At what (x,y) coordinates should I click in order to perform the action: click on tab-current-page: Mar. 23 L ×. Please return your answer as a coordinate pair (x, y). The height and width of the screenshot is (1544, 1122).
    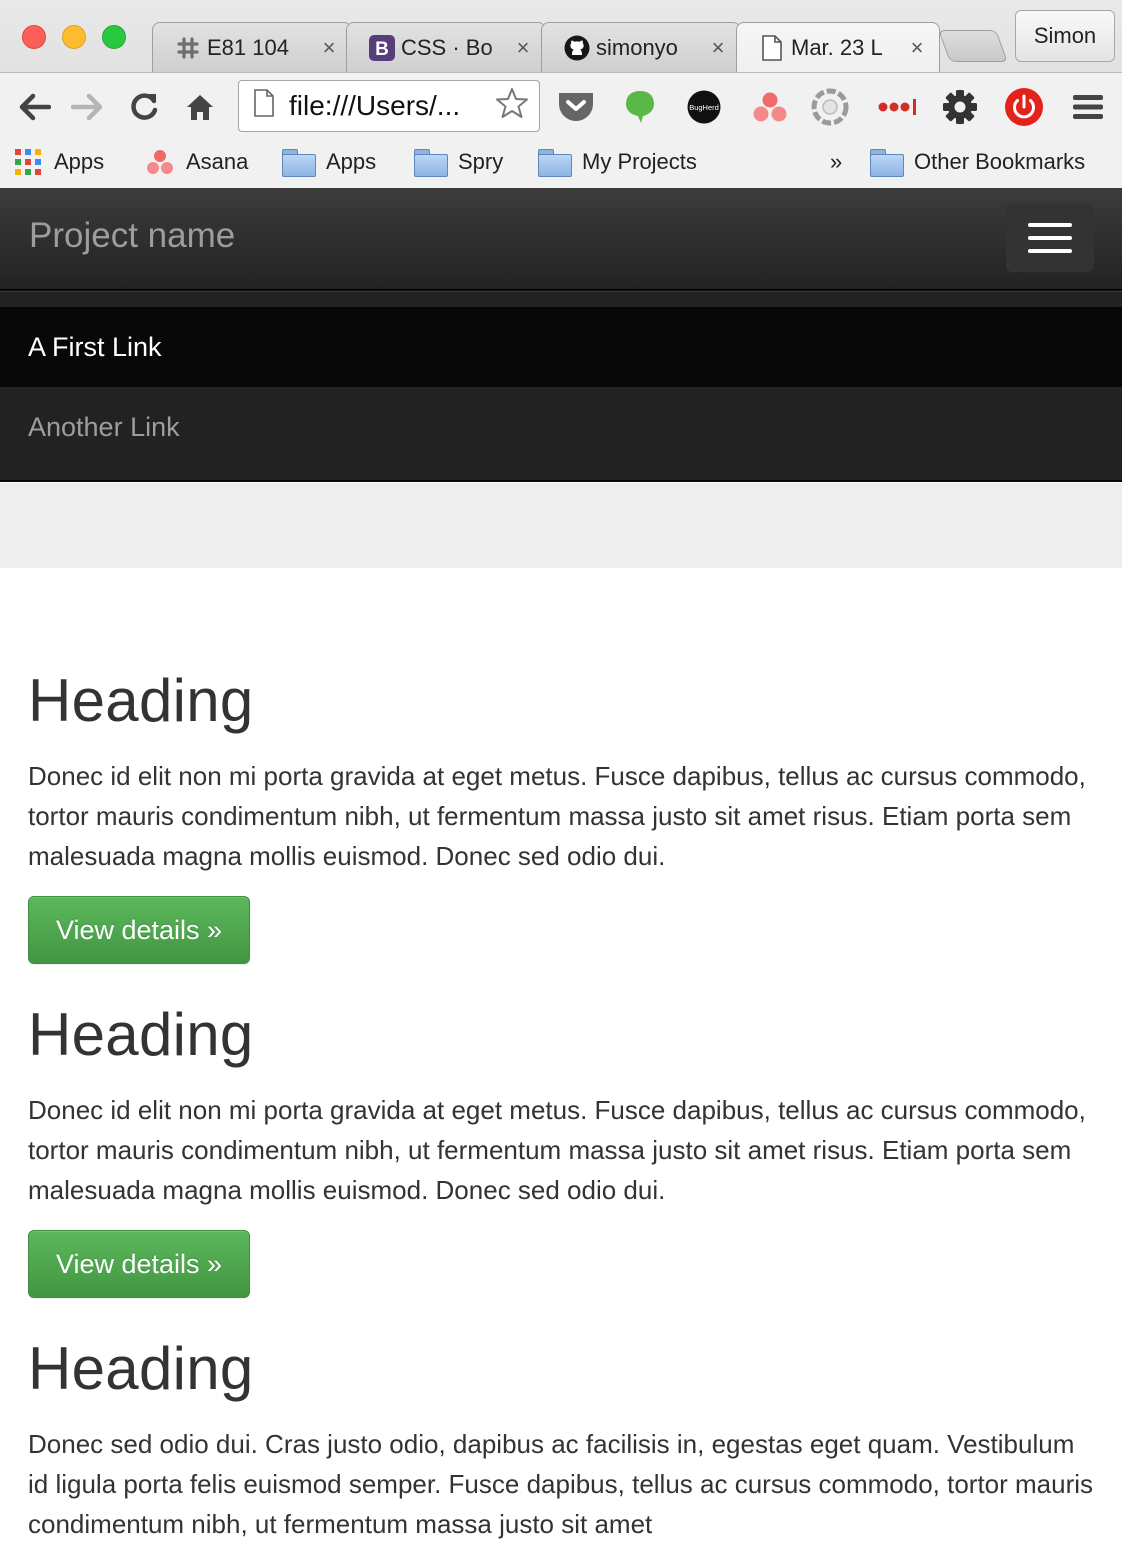
    Looking at the image, I should click on (838, 47).